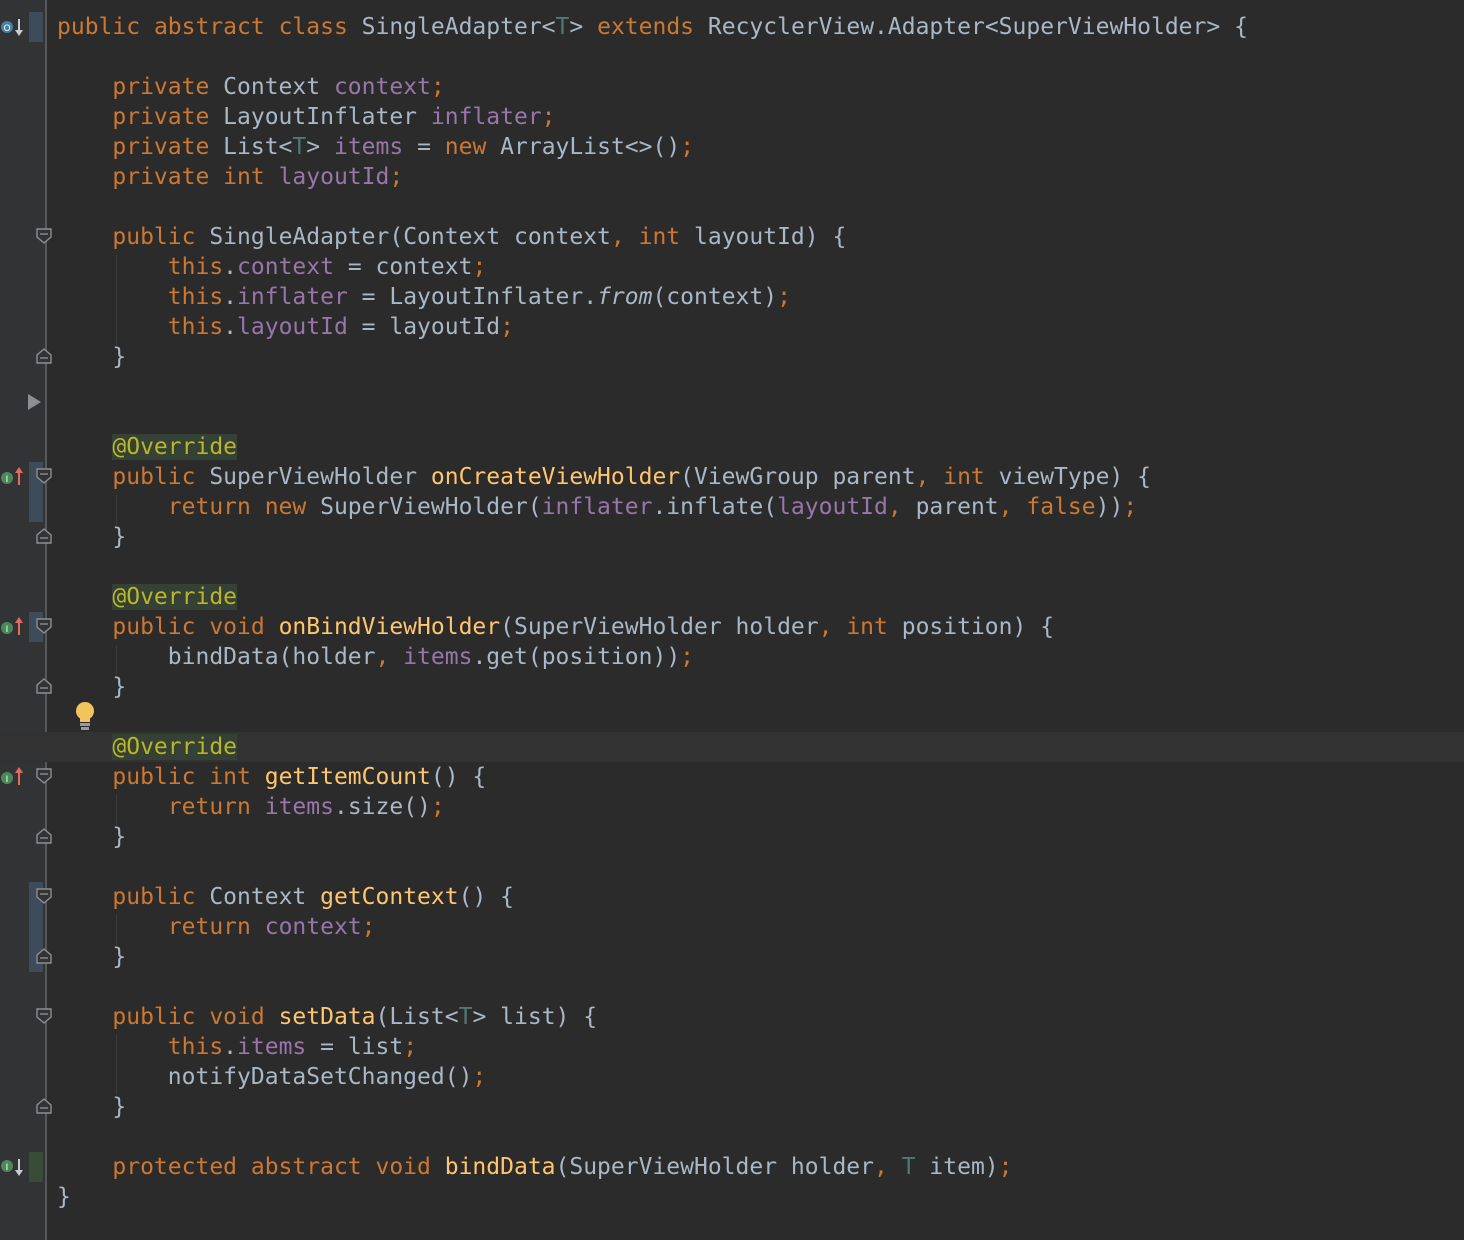 The image size is (1464, 1240). I want to click on code-line: this.layoutId = layoutId;, so click(732, 327).